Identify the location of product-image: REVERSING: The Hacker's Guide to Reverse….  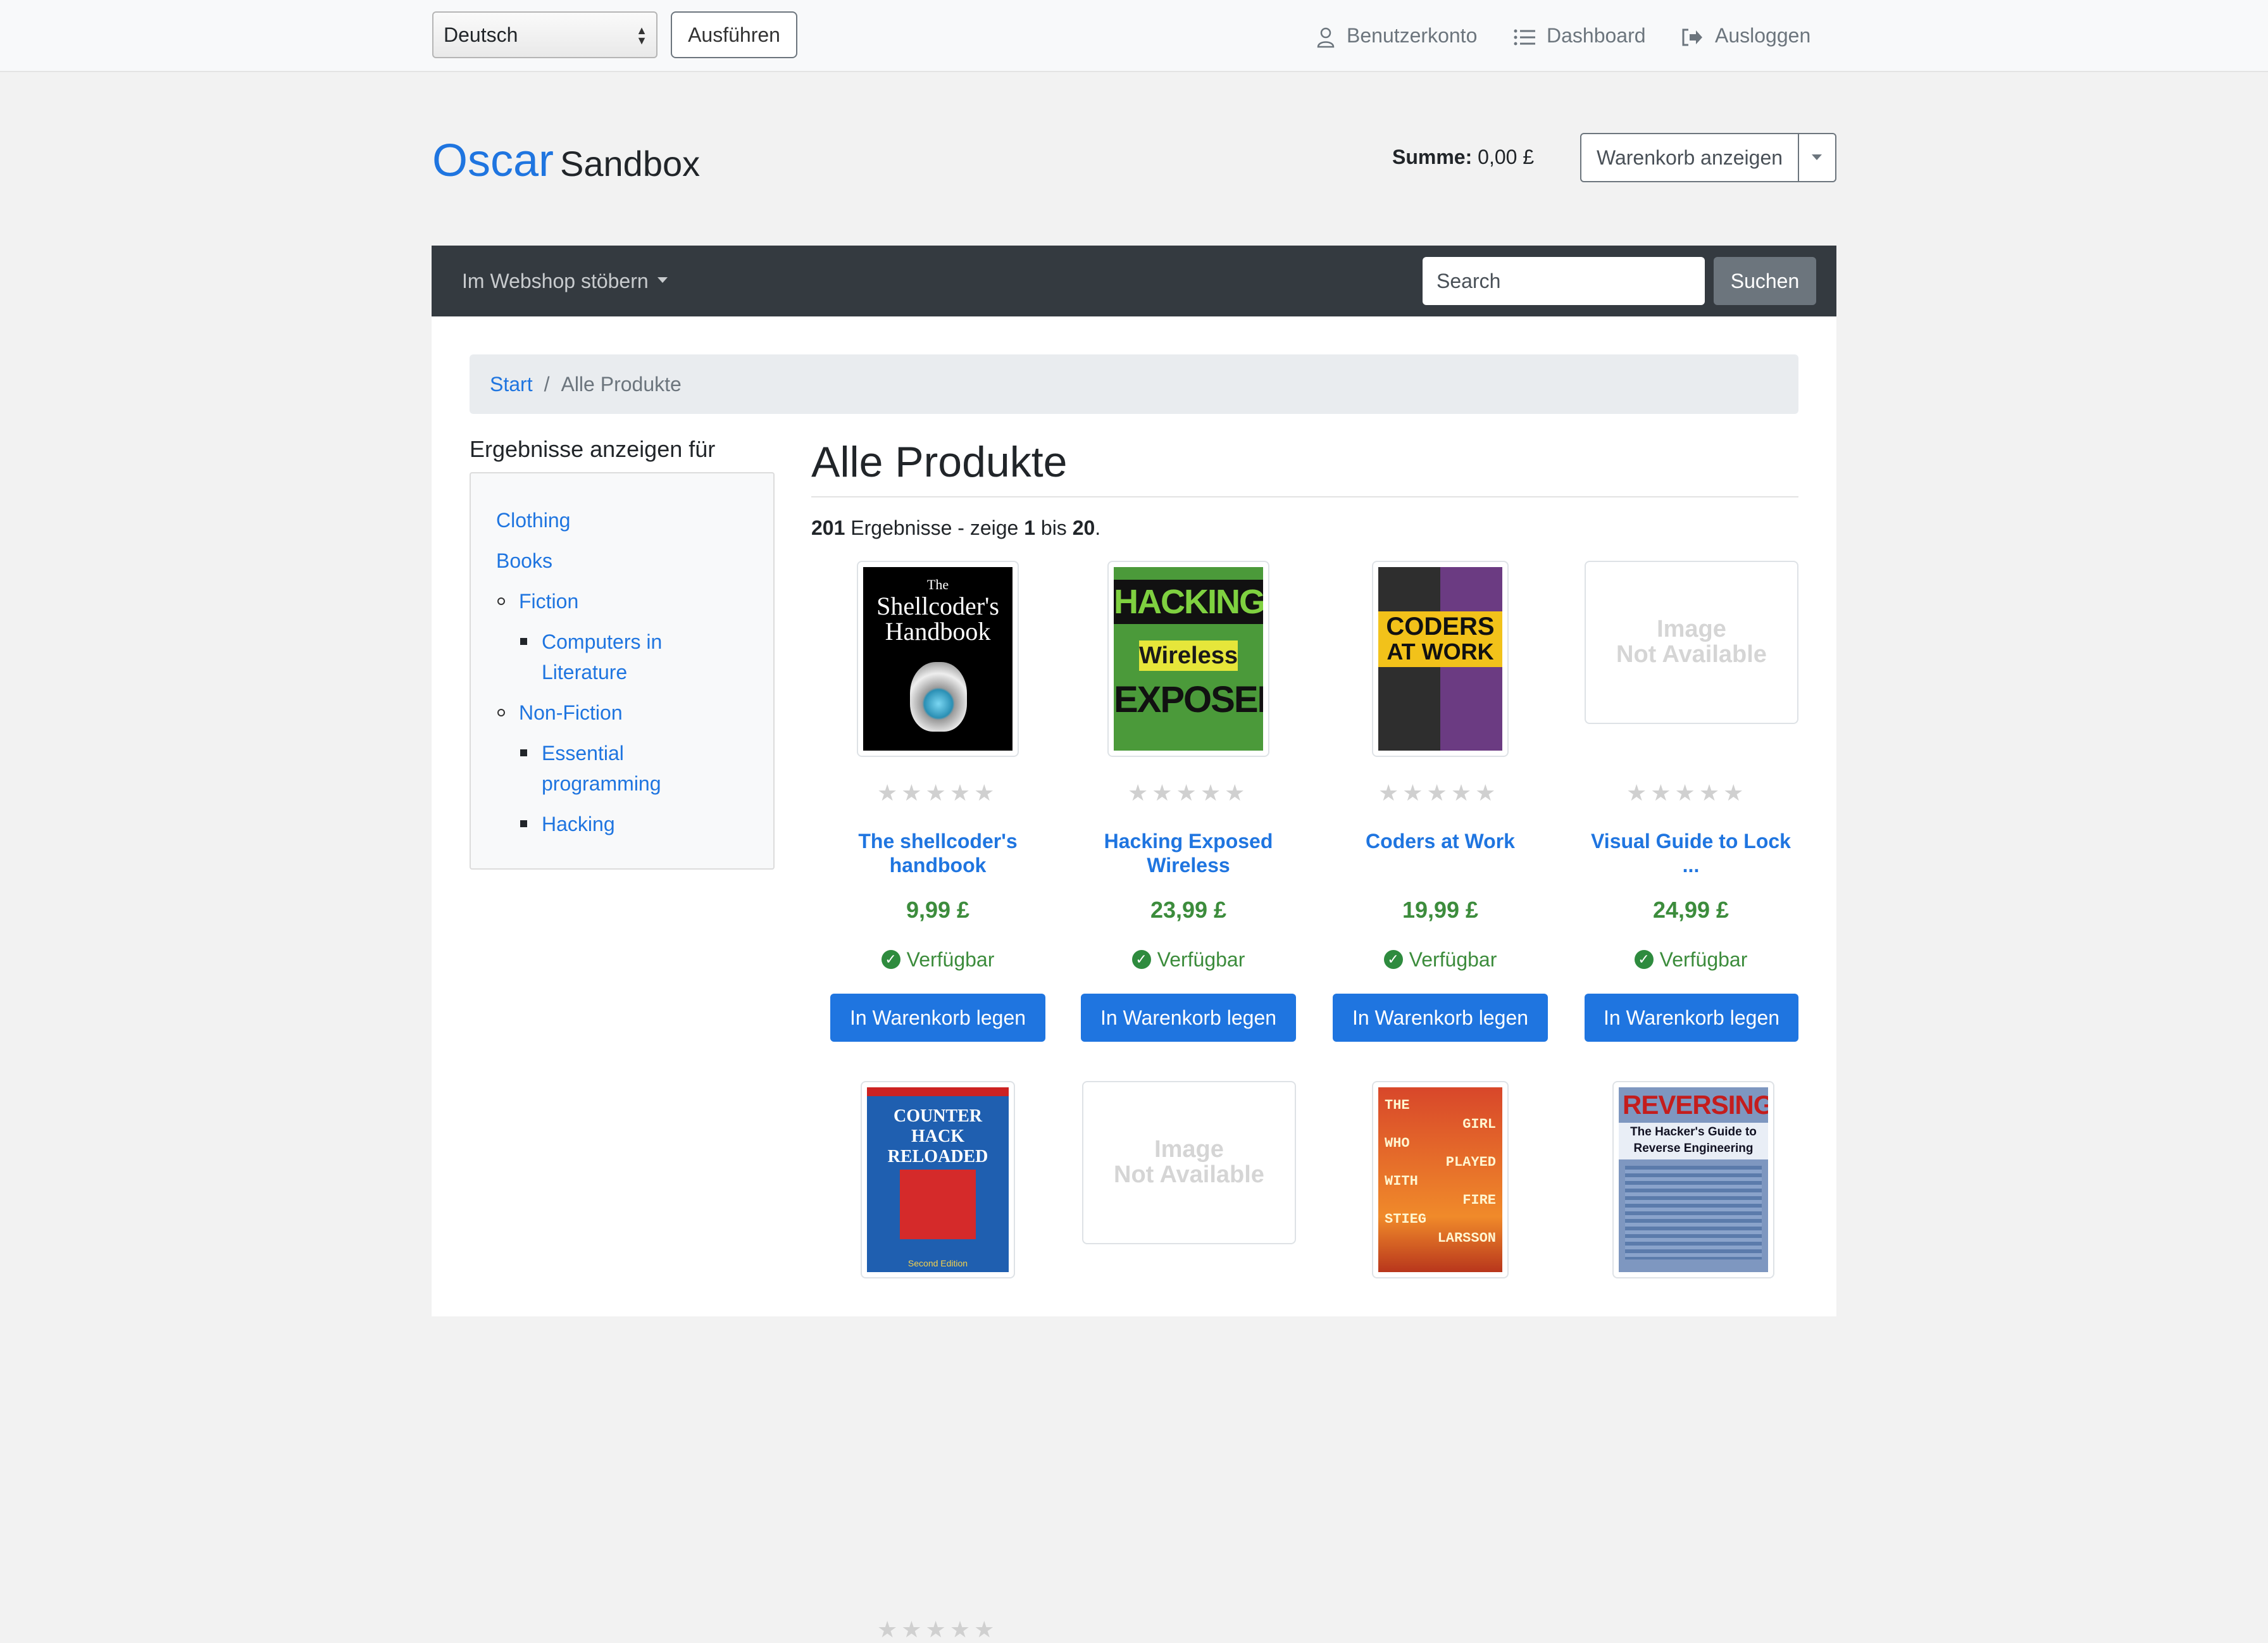
(1693, 1179).